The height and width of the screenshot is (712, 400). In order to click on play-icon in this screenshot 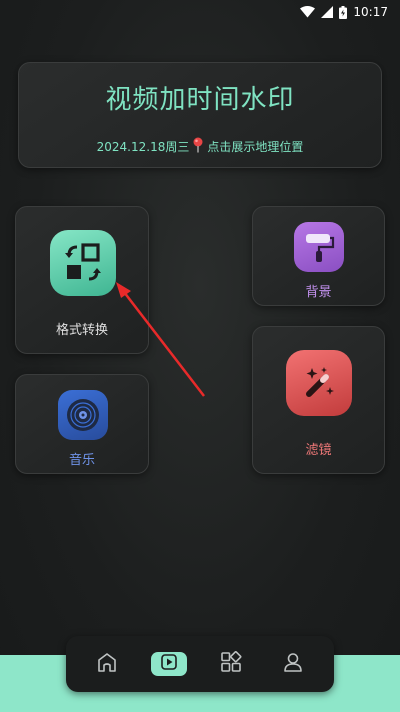, I will do `click(169, 664)`.